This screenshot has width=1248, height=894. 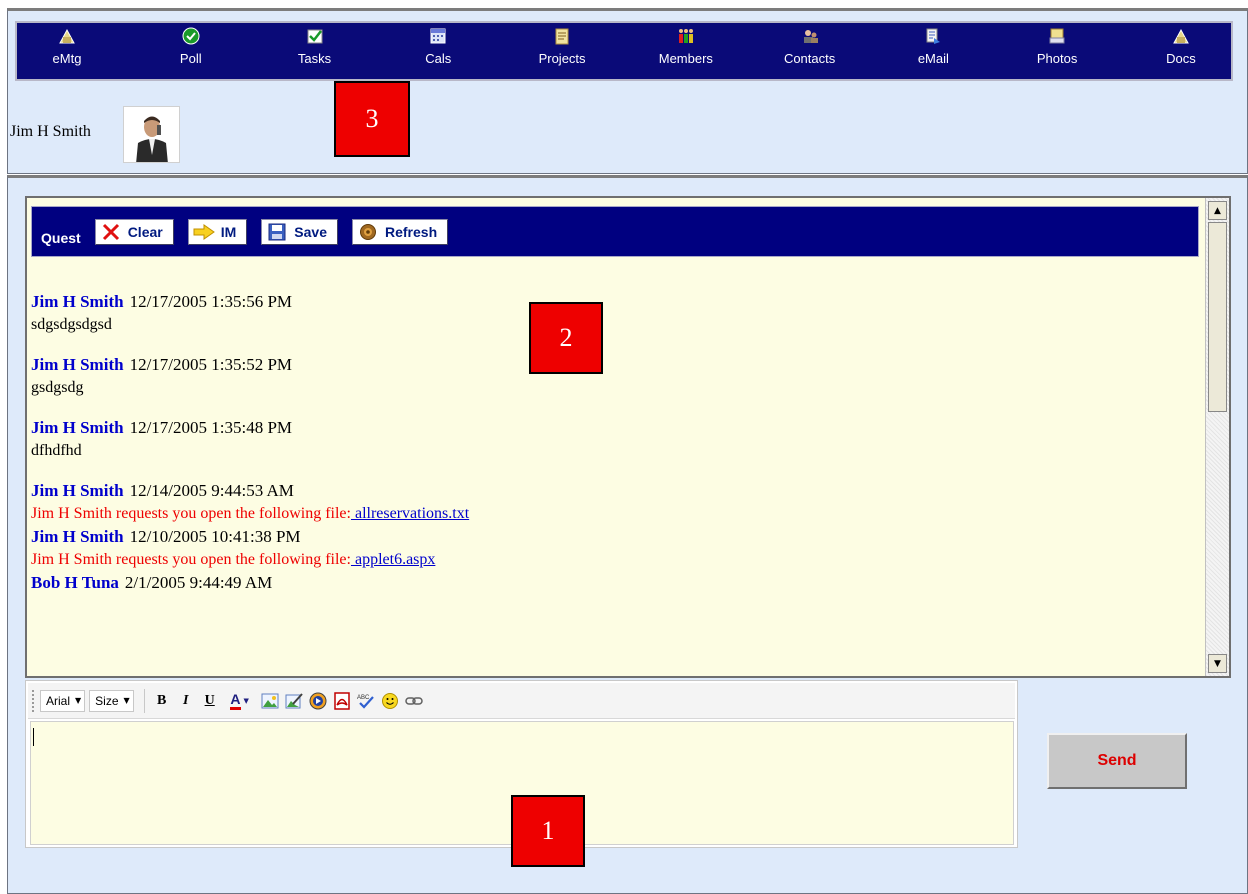 What do you see at coordinates (1057, 36) in the screenshot?
I see `photos-icon` at bounding box center [1057, 36].